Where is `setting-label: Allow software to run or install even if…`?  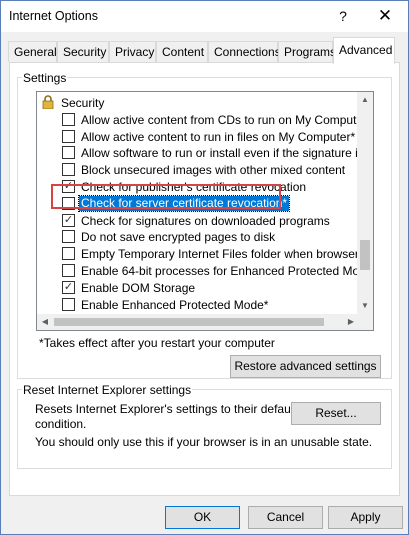 setting-label: Allow software to run or install even if… is located at coordinates (227, 153).